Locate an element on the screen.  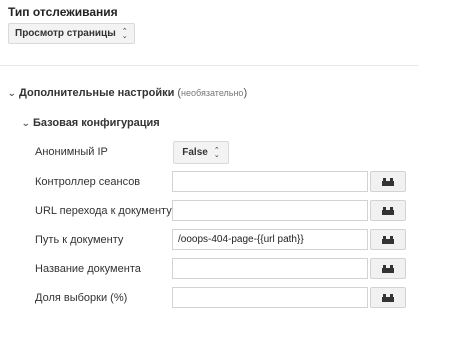
base-config-label: Базовая конфигурация is located at coordinates (96, 123).